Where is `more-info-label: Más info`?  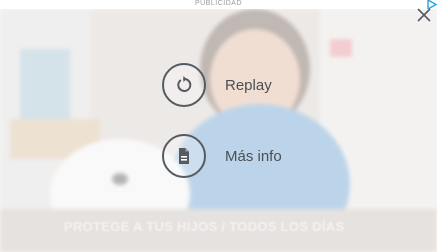
more-info-label: Más info is located at coordinates (253, 156).